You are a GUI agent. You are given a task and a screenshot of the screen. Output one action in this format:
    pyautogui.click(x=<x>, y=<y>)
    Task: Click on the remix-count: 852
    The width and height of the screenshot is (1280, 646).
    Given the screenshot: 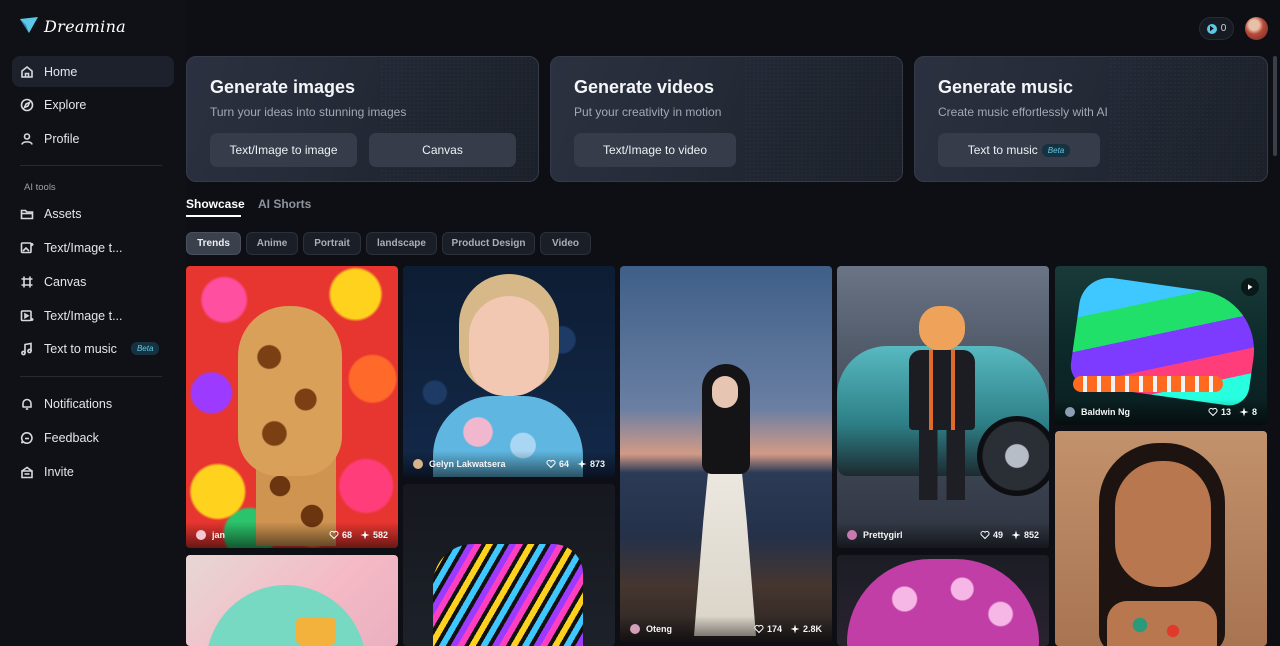 What is the action you would take?
    pyautogui.click(x=1031, y=535)
    